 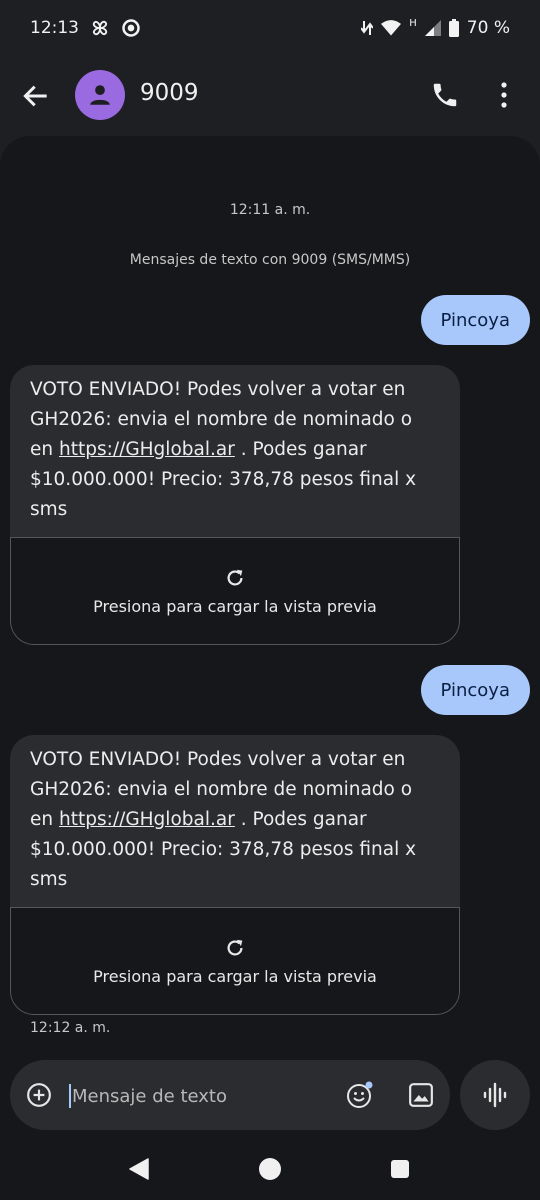 I want to click on conversation-info: Mensajes de texto con 9009 (SMS/MMS), so click(x=270, y=260).